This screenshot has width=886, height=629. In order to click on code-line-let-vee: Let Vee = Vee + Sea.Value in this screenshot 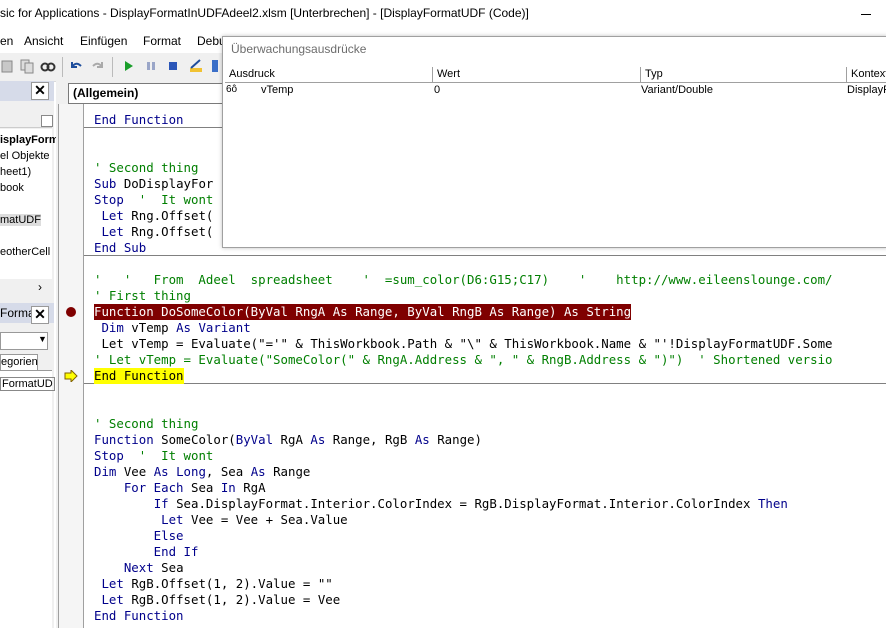, I will do `click(254, 519)`.